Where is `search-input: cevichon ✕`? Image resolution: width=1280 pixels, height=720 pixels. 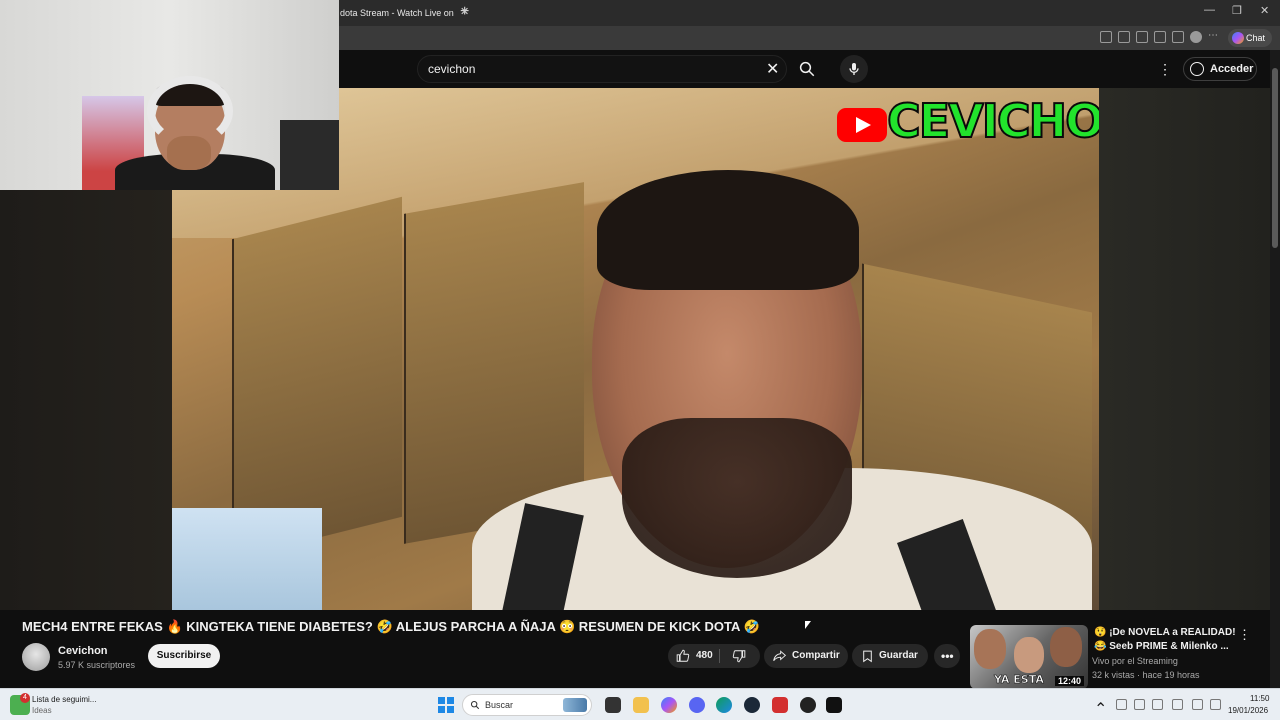
search-input: cevichon ✕ is located at coordinates (602, 69).